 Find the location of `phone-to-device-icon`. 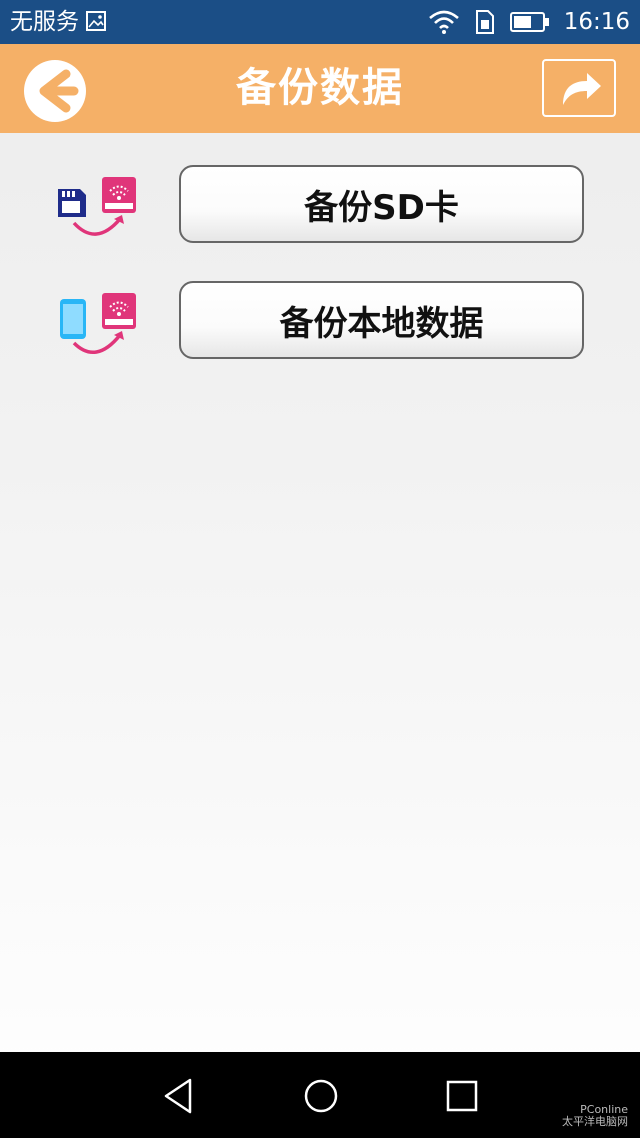

phone-to-device-icon is located at coordinates (98, 323).